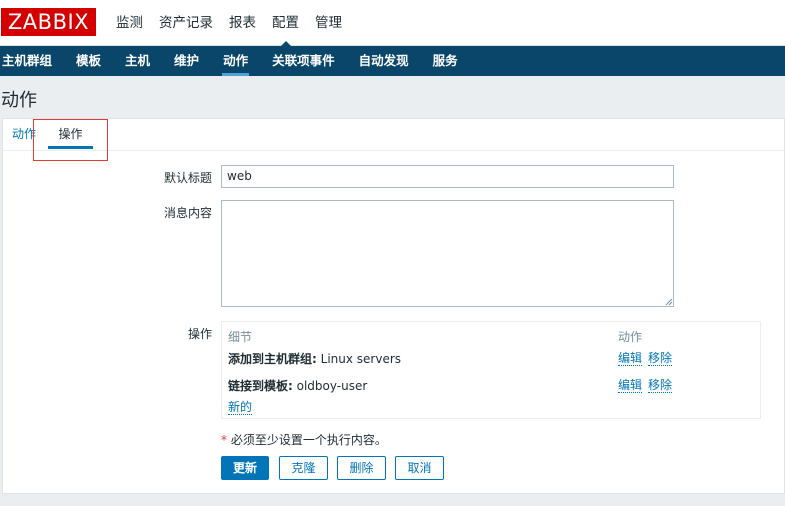  I want to click on required-note-text: 必须至少设置一个执行内容。, so click(307, 440).